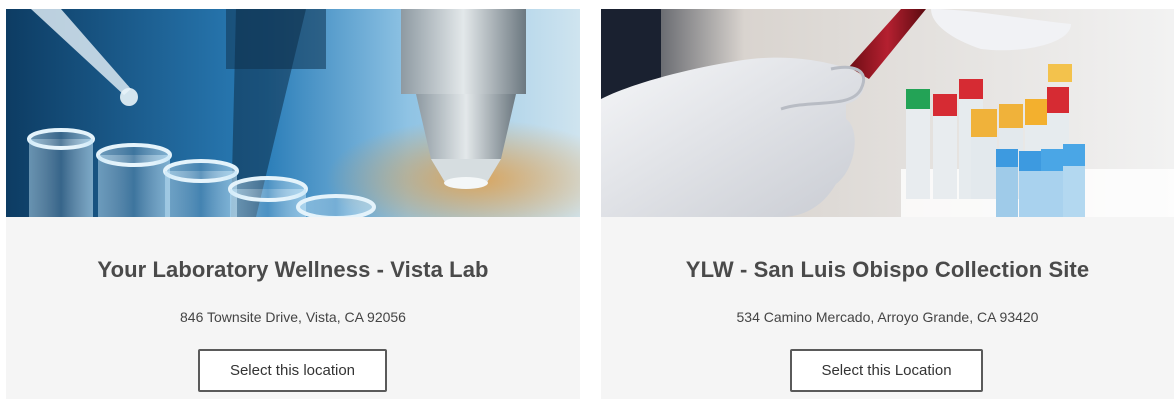 The height and width of the screenshot is (399, 1175). I want to click on select-location-button: Select this location, so click(292, 370).